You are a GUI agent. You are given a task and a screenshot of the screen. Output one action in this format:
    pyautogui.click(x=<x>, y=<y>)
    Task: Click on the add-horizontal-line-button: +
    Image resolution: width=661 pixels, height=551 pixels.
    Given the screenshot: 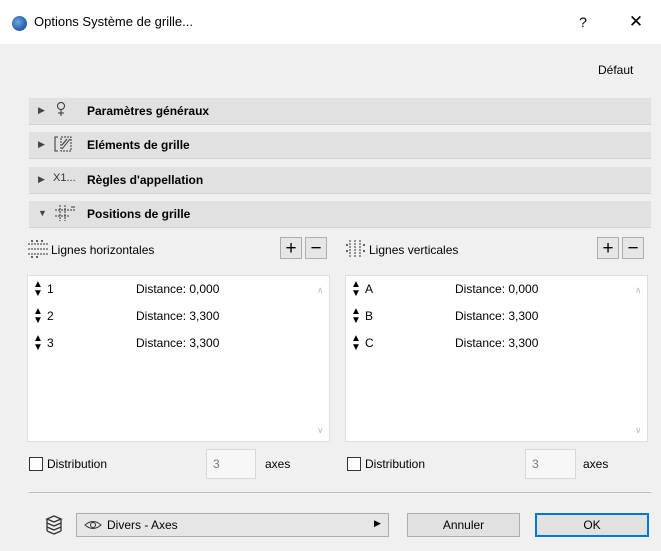 What is the action you would take?
    pyautogui.click(x=291, y=248)
    